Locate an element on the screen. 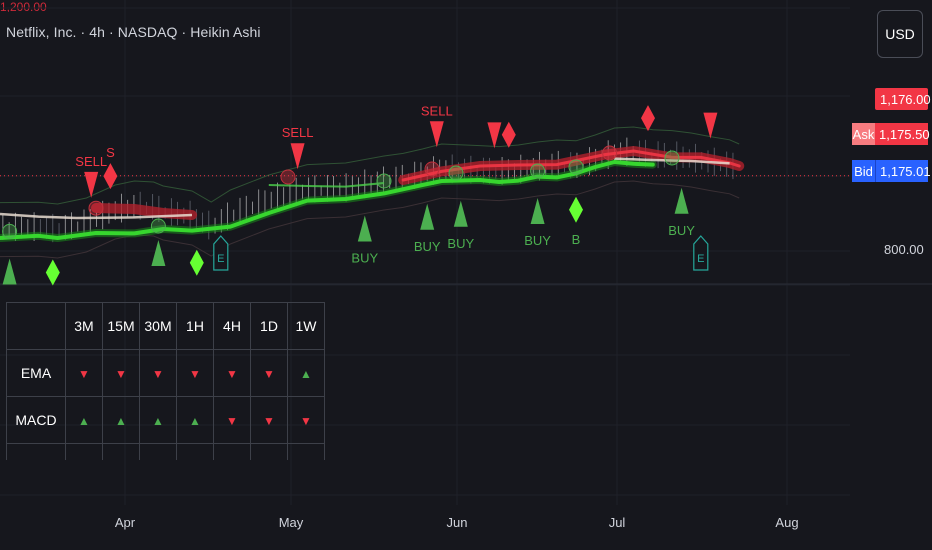  bid-price-row: Bid 1,175.01 is located at coordinates (891, 171).